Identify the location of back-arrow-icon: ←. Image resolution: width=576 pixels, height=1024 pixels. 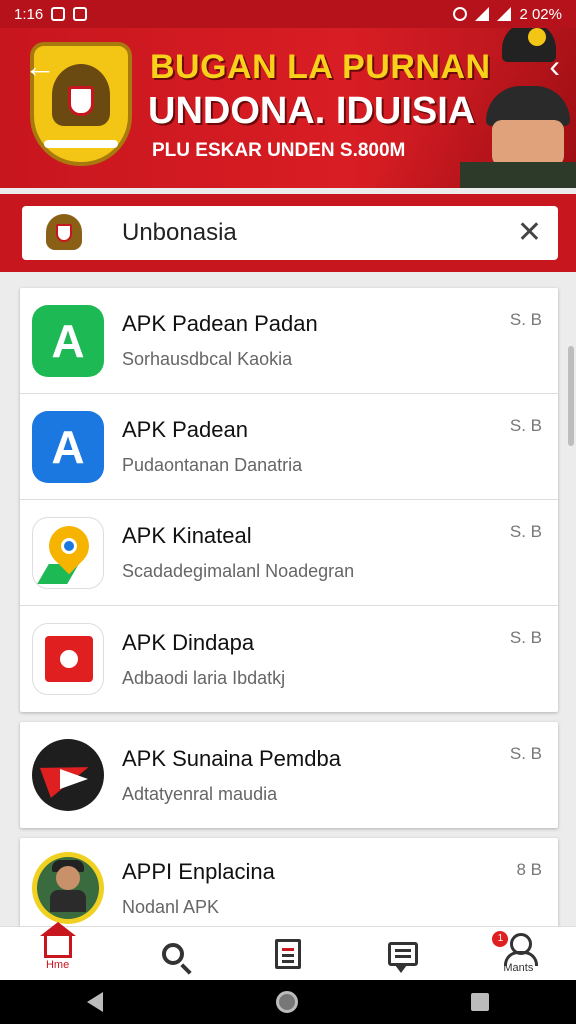
(40, 66).